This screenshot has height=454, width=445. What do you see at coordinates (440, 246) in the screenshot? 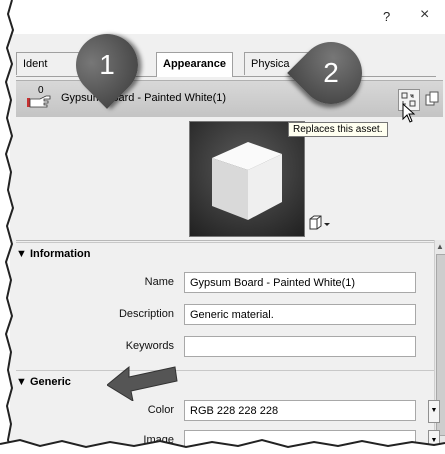
I see `scroll-up-arrow-icon: ▲` at bounding box center [440, 246].